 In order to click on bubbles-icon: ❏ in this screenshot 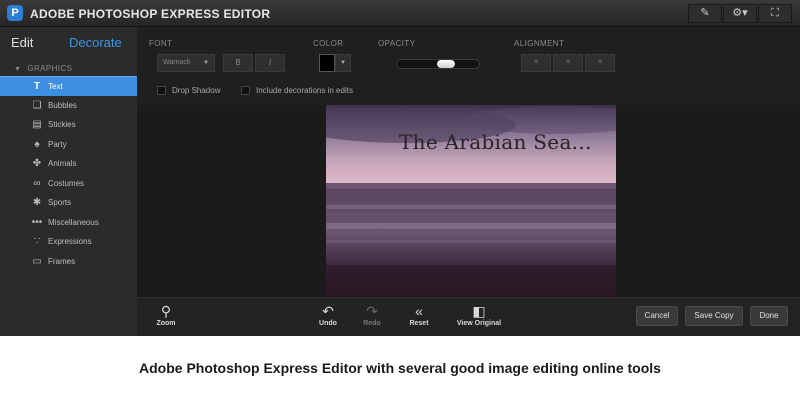, I will do `click(37, 105)`.